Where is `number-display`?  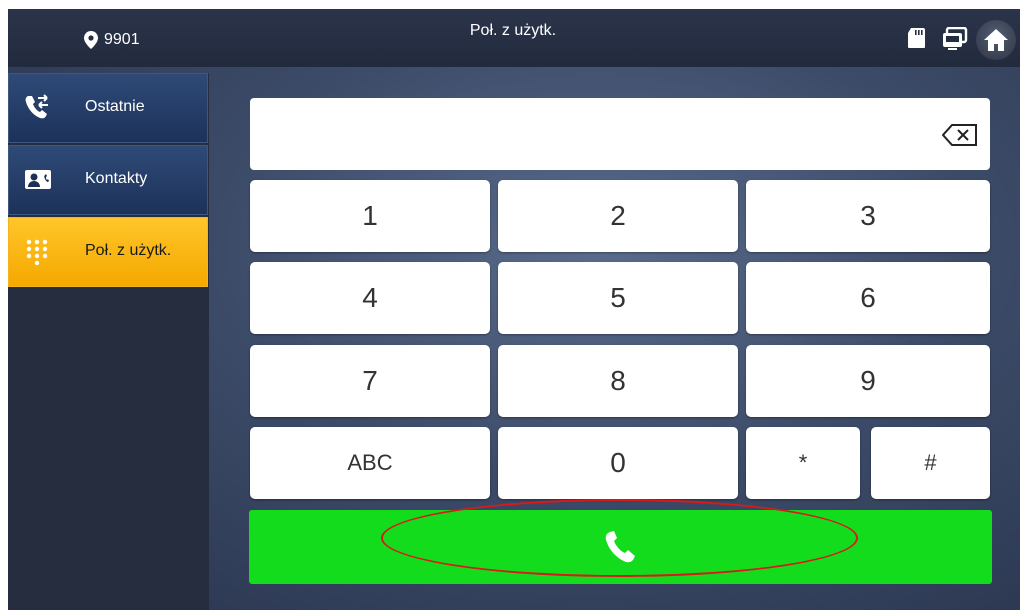
number-display is located at coordinates (620, 134).